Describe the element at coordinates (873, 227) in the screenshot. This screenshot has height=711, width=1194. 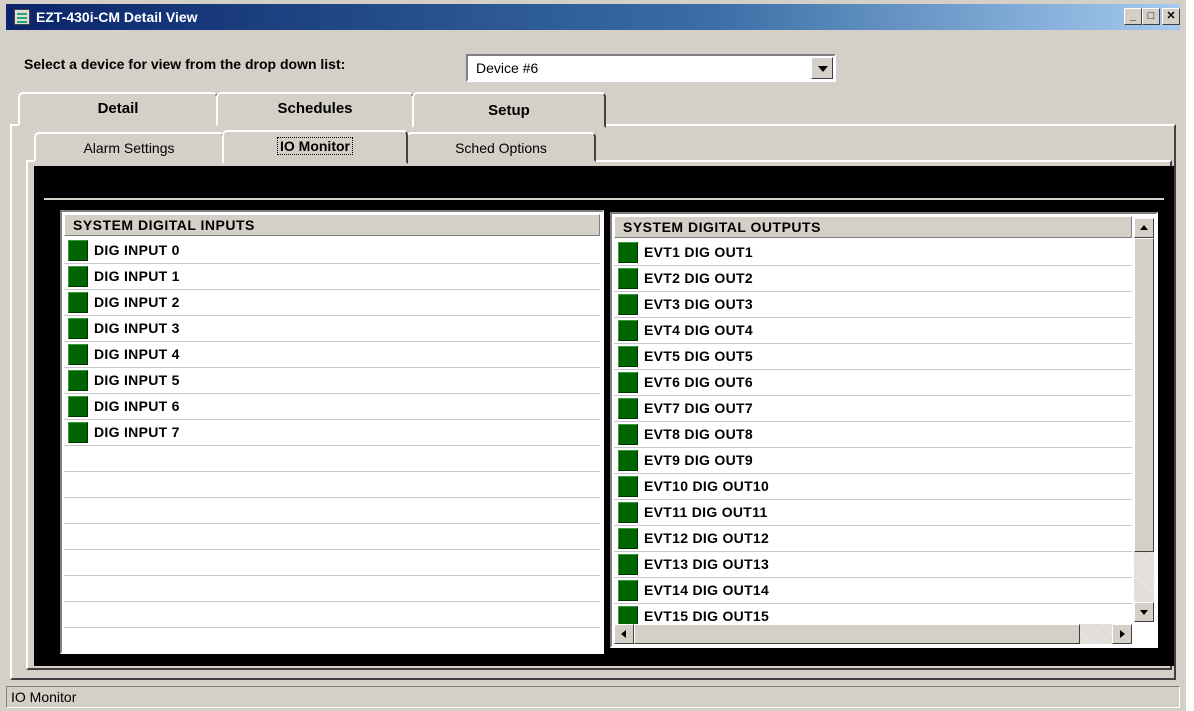
I see `digital-outputs-header: SYSTEM DIGITAL OUTPUTS` at that location.